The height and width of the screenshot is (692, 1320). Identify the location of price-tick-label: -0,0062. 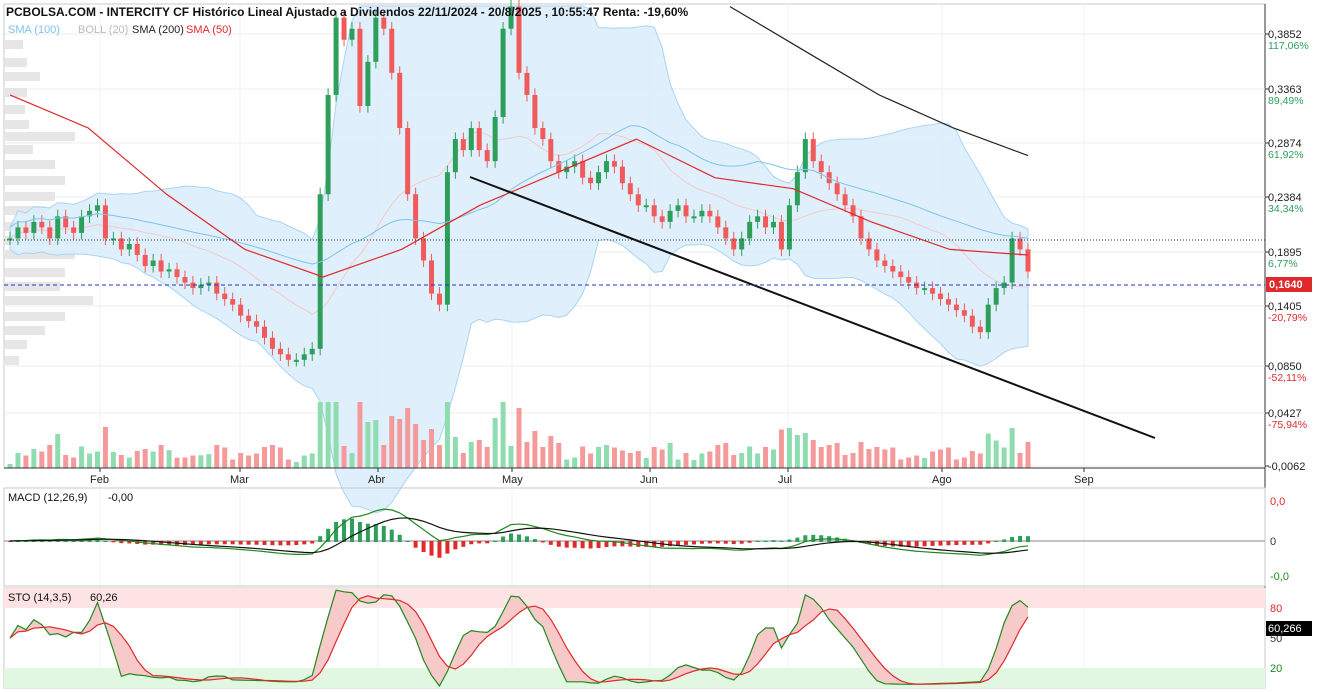
(1286, 467).